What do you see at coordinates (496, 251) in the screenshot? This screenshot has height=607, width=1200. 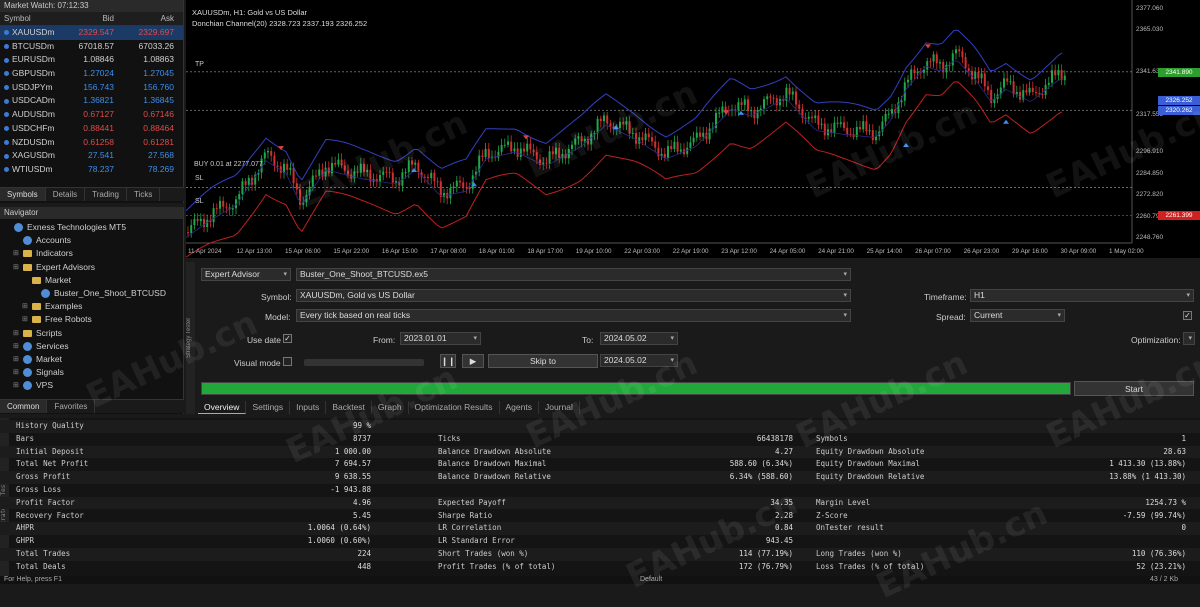 I see `time-tick-label: 18 Apr 01:00` at bounding box center [496, 251].